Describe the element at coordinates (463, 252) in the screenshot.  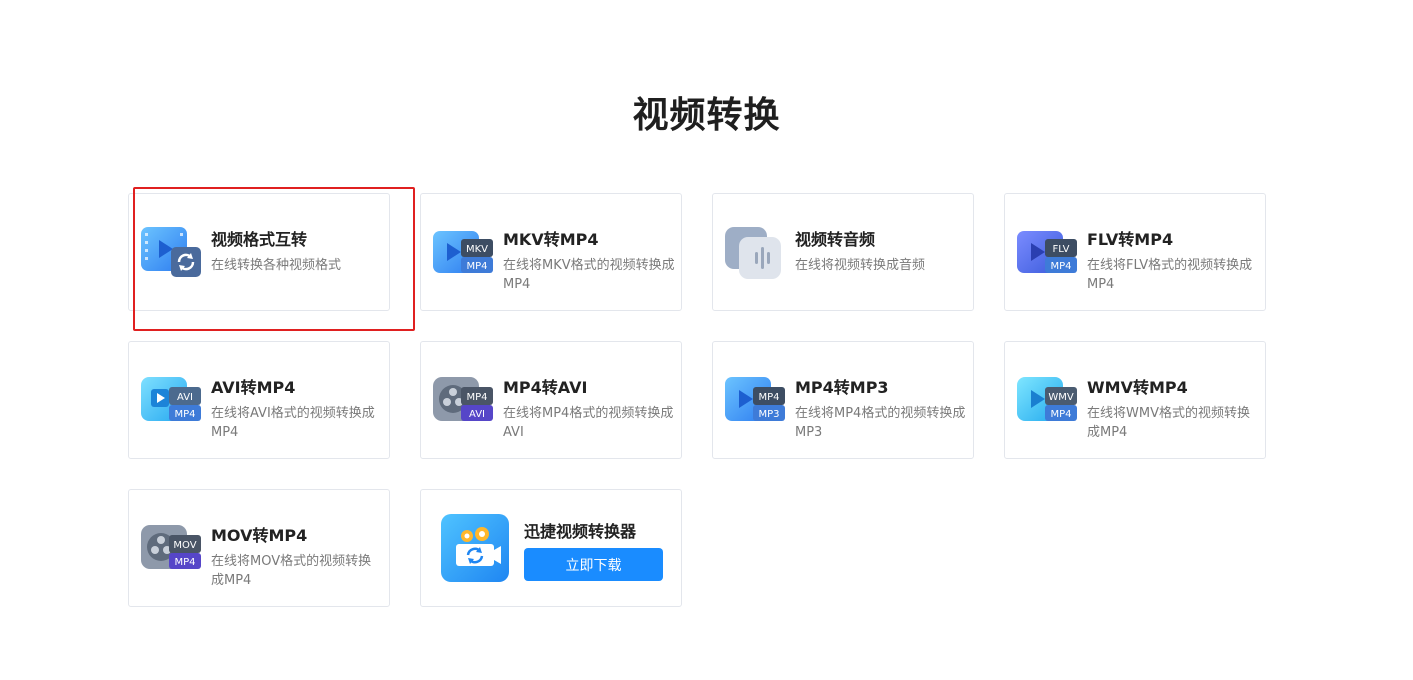
I see `mkv-to-mp4-icon: MKV MP4` at that location.